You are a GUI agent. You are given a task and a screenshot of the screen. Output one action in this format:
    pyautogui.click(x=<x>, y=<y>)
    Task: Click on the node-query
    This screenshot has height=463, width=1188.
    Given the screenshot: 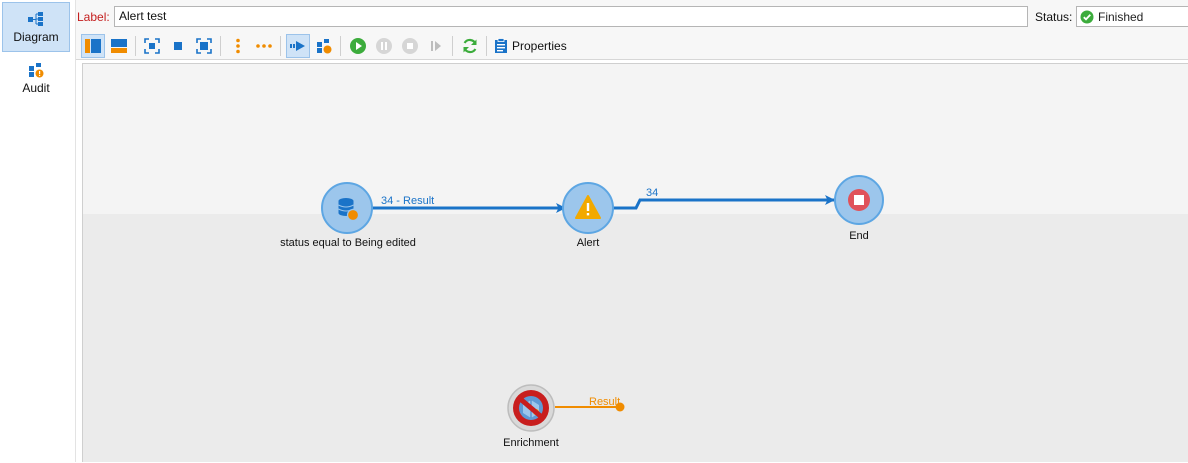 What is the action you would take?
    pyautogui.click(x=347, y=208)
    